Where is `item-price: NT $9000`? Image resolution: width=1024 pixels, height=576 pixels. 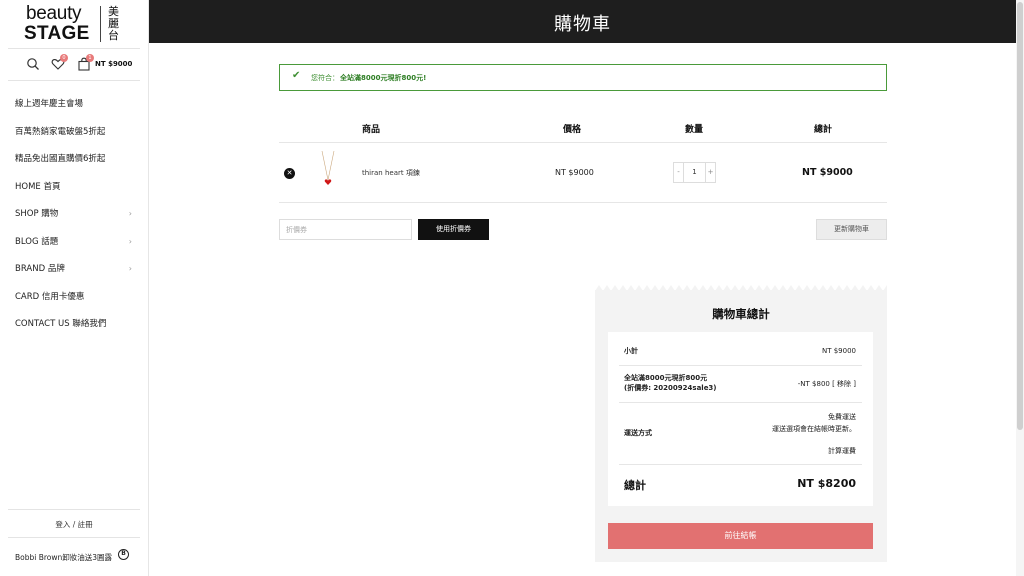 item-price: NT $9000 is located at coordinates (574, 172).